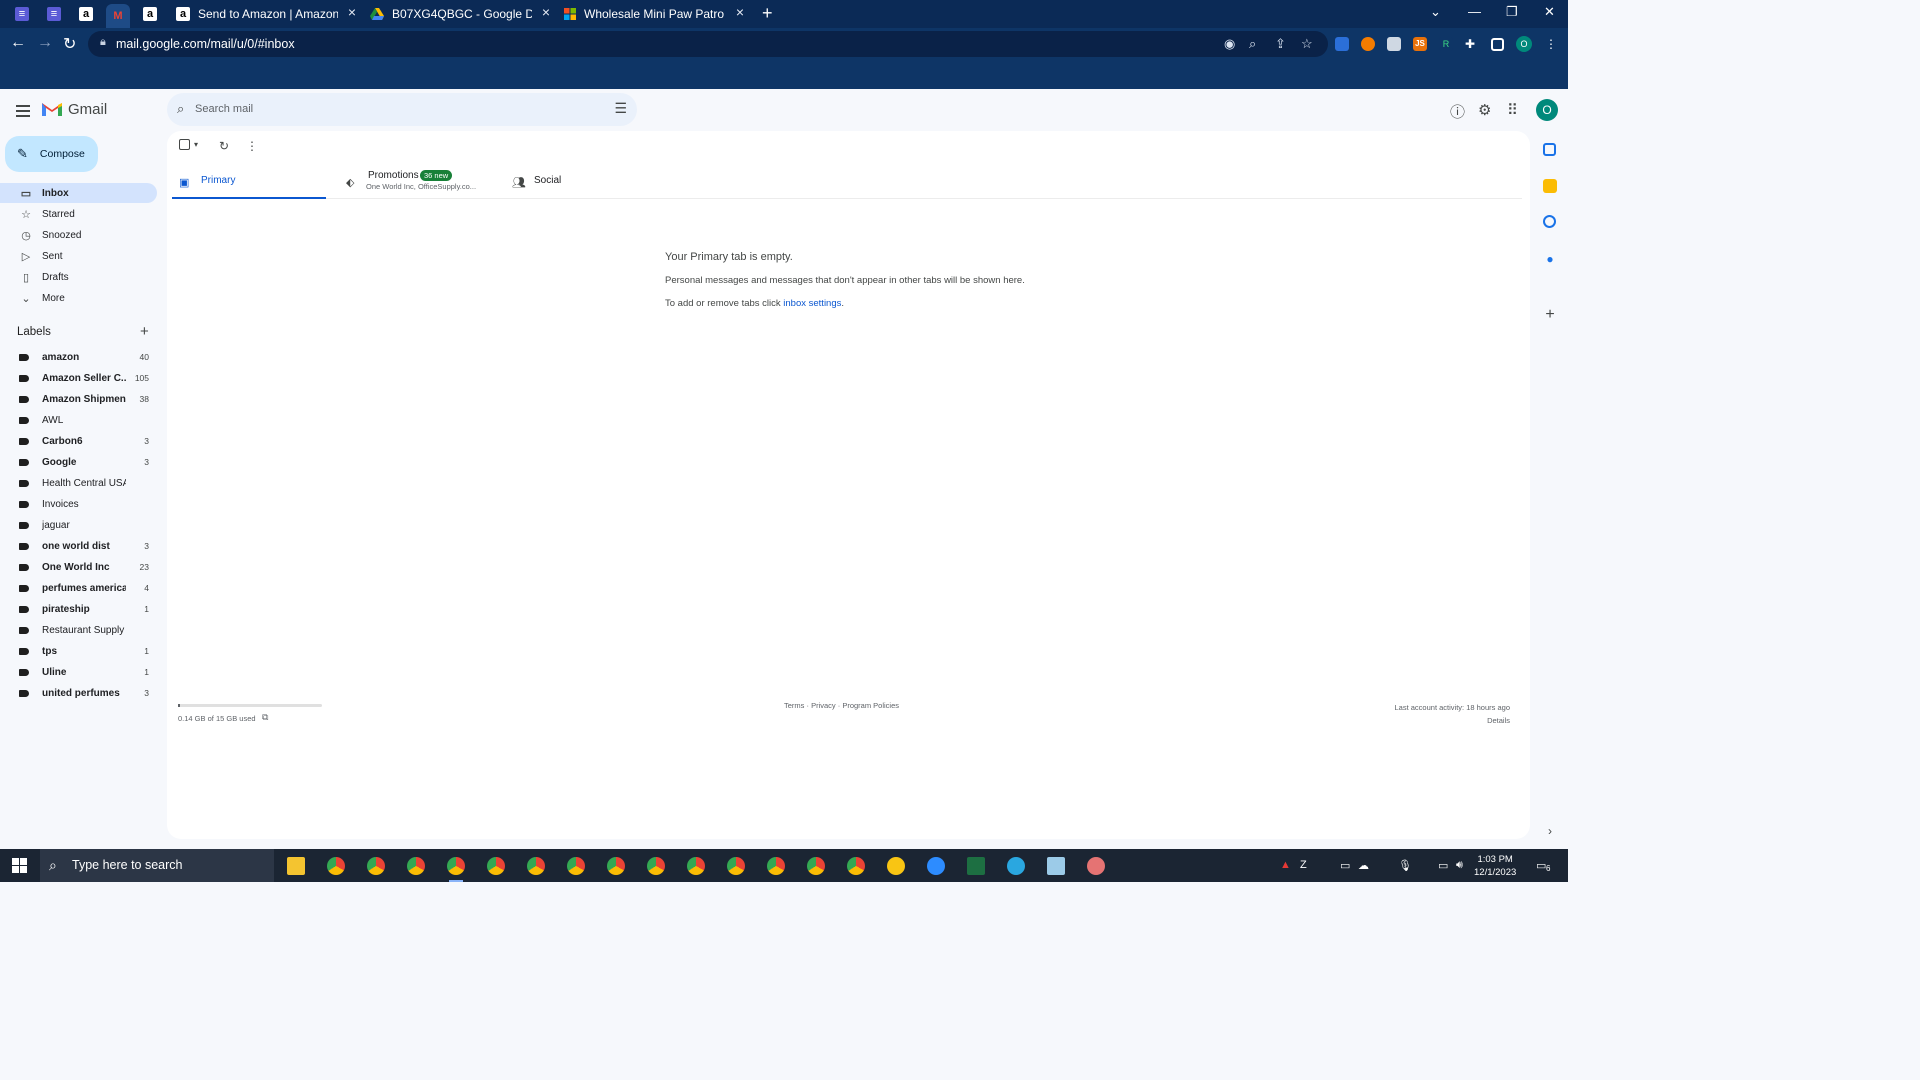 Image resolution: width=1920 pixels, height=1080 pixels. Describe the element at coordinates (51, 154) in the screenshot. I see `compose-button: ✎ Compose` at that location.